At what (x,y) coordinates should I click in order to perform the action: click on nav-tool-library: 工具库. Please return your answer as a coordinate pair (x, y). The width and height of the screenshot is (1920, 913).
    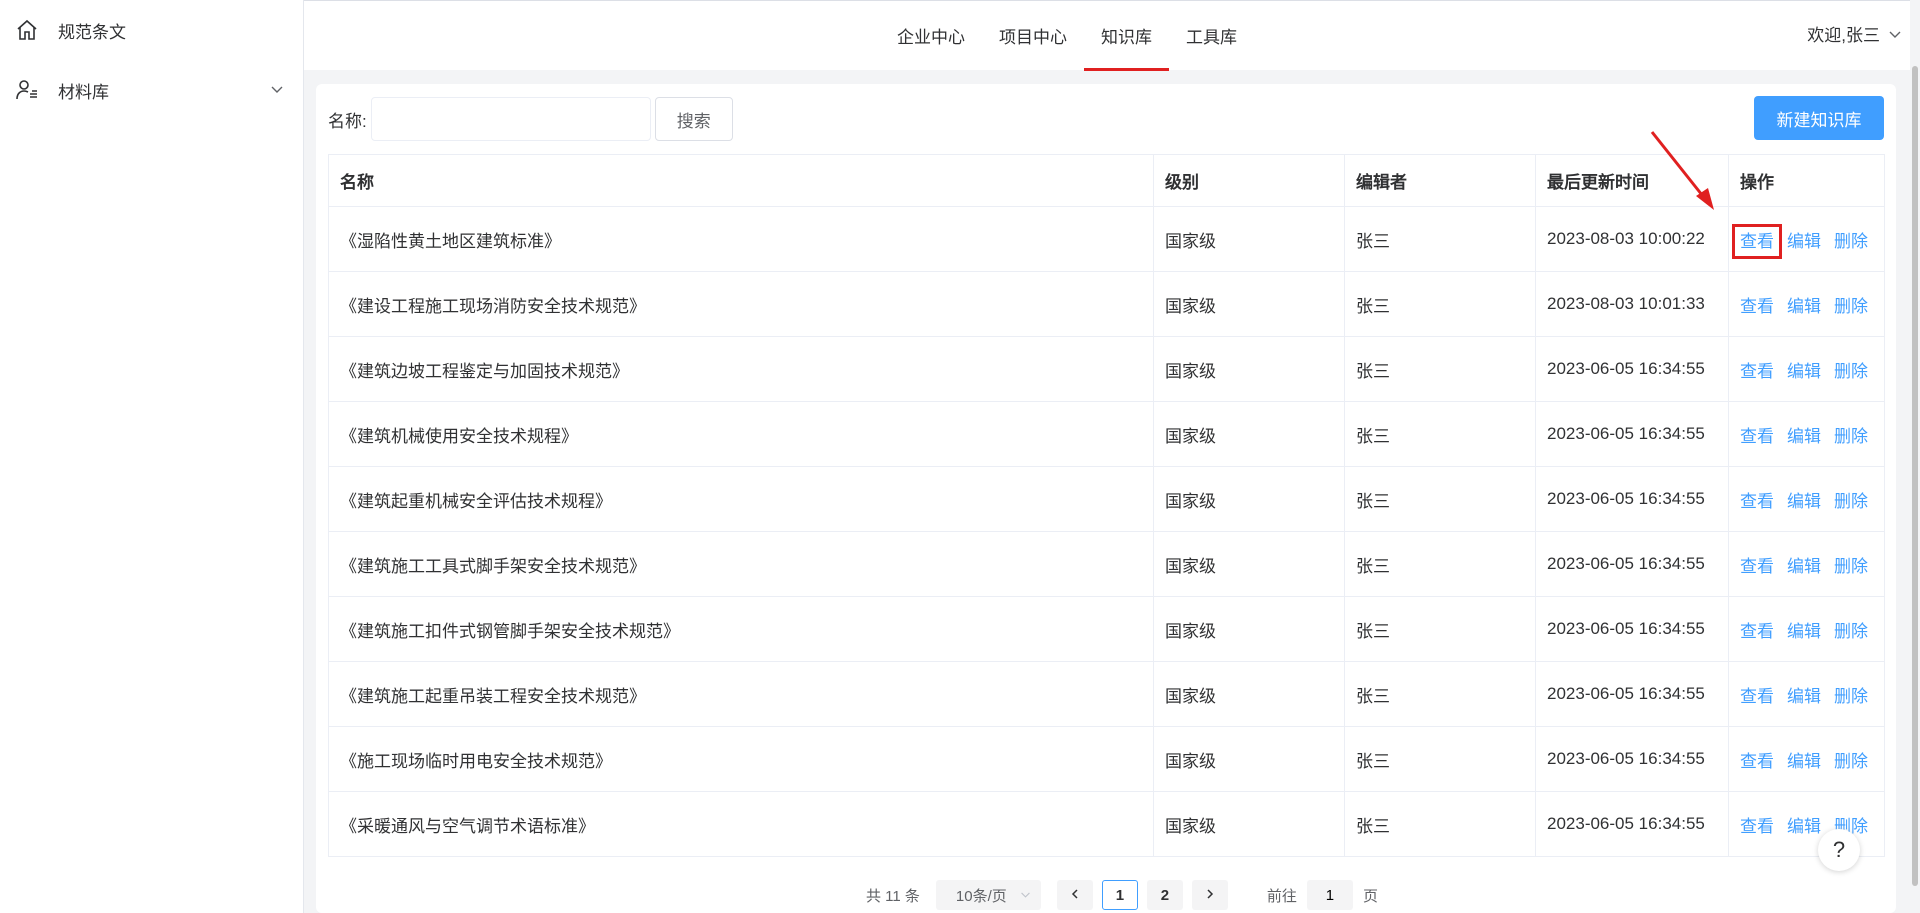
    Looking at the image, I should click on (1211, 36).